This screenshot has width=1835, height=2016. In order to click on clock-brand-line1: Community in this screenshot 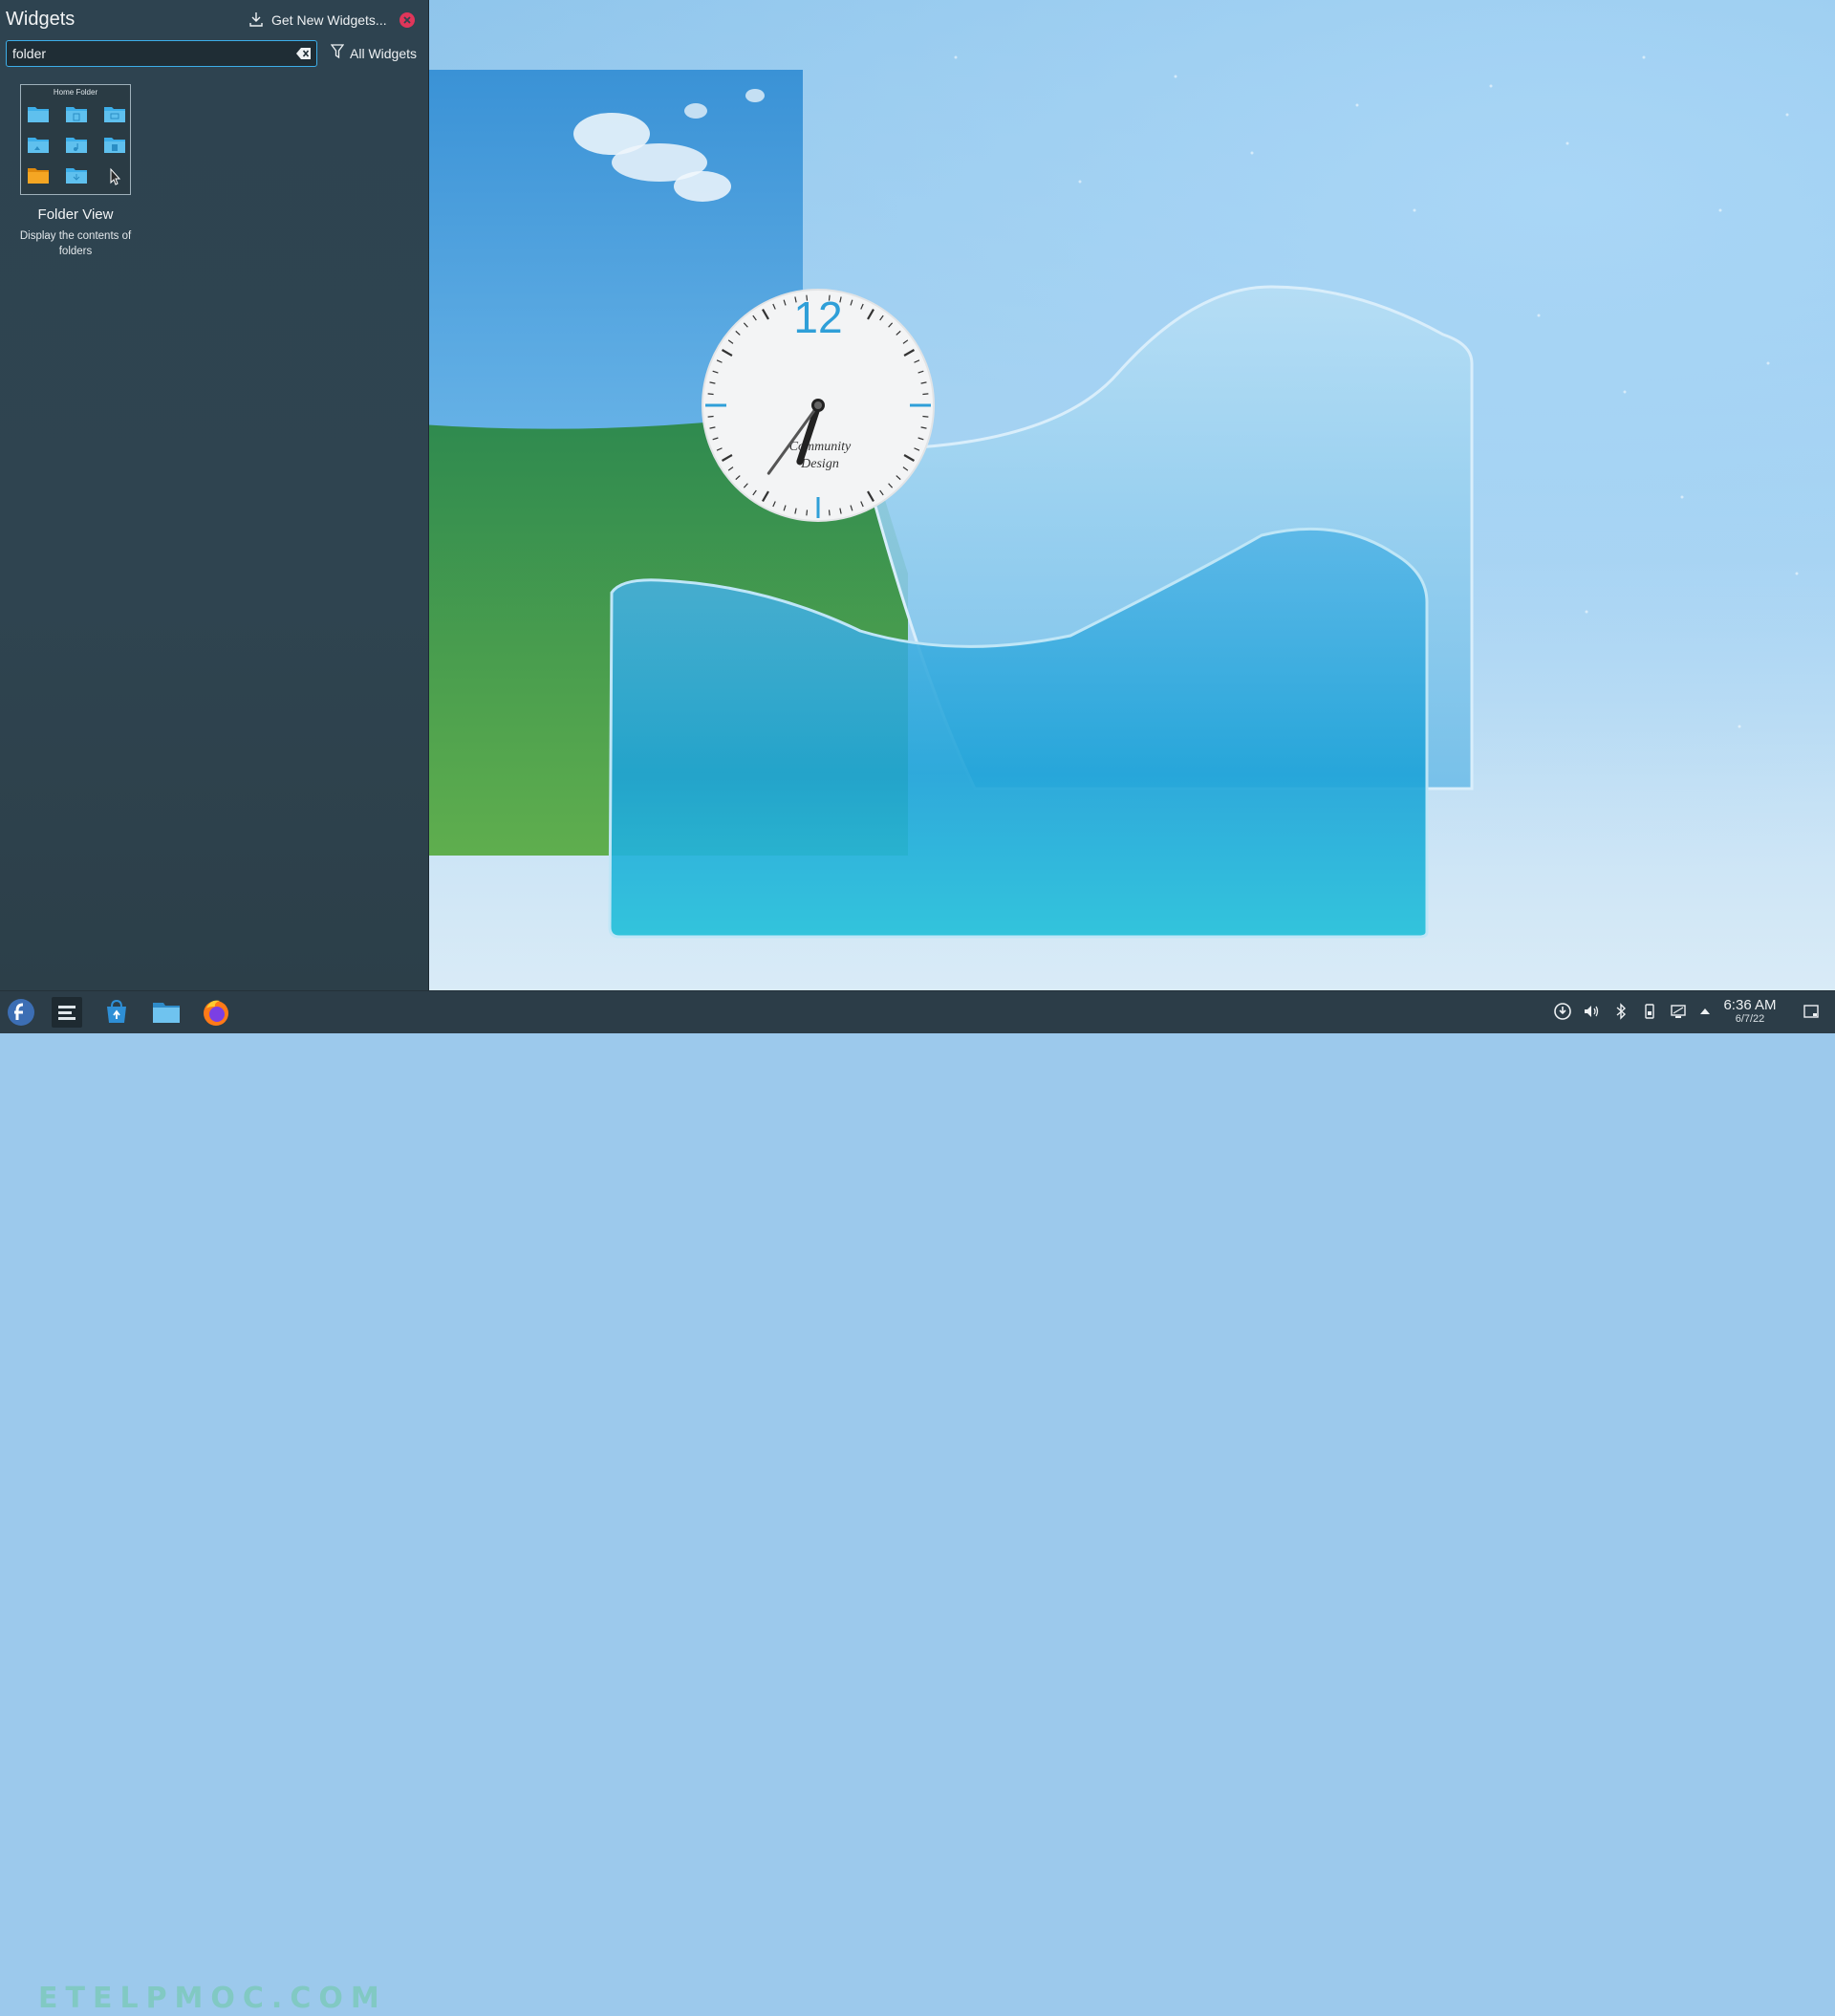, I will do `click(820, 447)`.